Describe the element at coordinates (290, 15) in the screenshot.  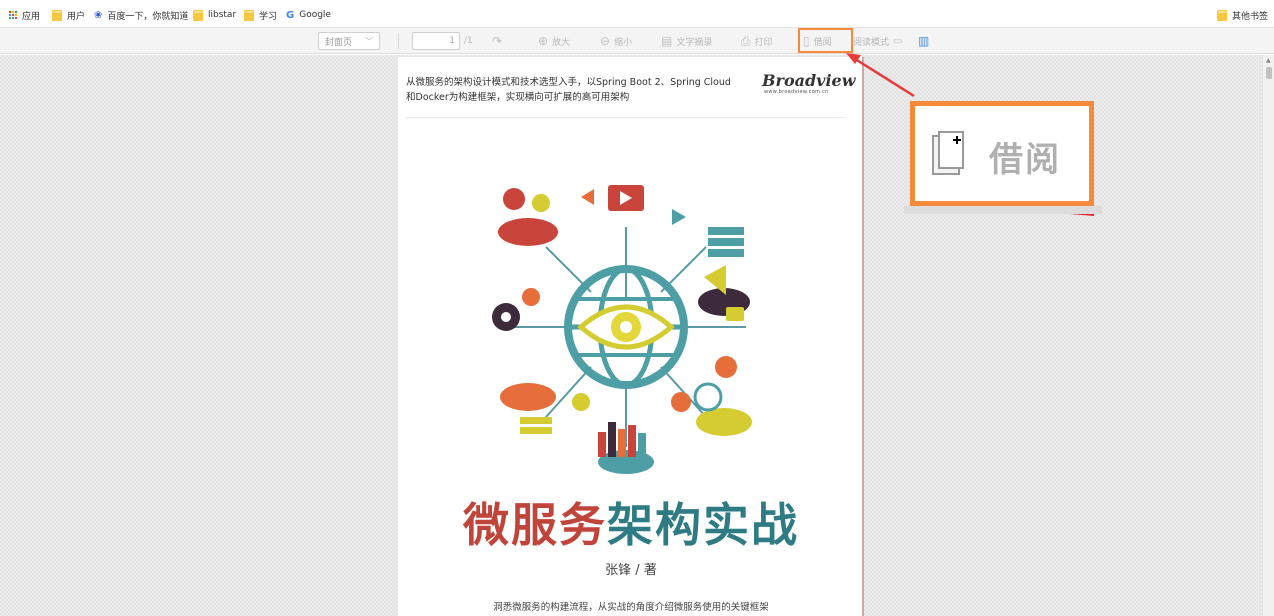
I see `google-g-icon: G` at that location.